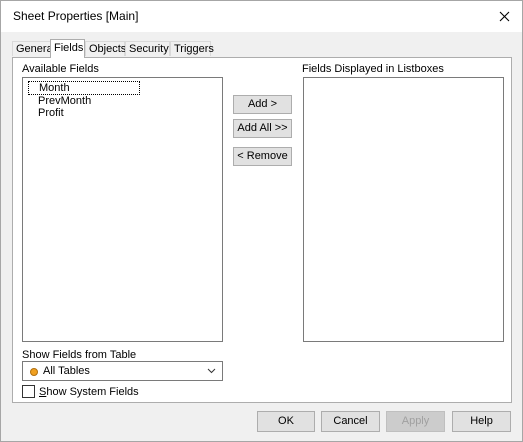  I want to click on table-select-value: All Tables, so click(66, 371).